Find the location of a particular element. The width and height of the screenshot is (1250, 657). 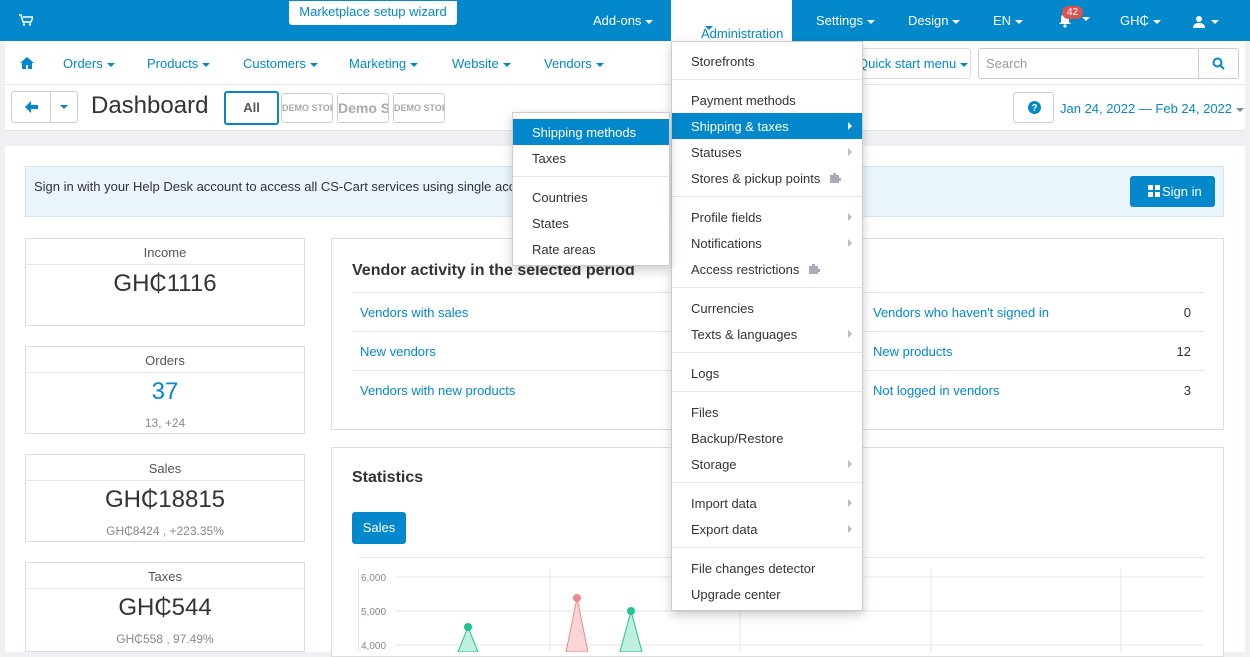

menu-item-backup-restore: Backup/Restore is located at coordinates (767, 438).